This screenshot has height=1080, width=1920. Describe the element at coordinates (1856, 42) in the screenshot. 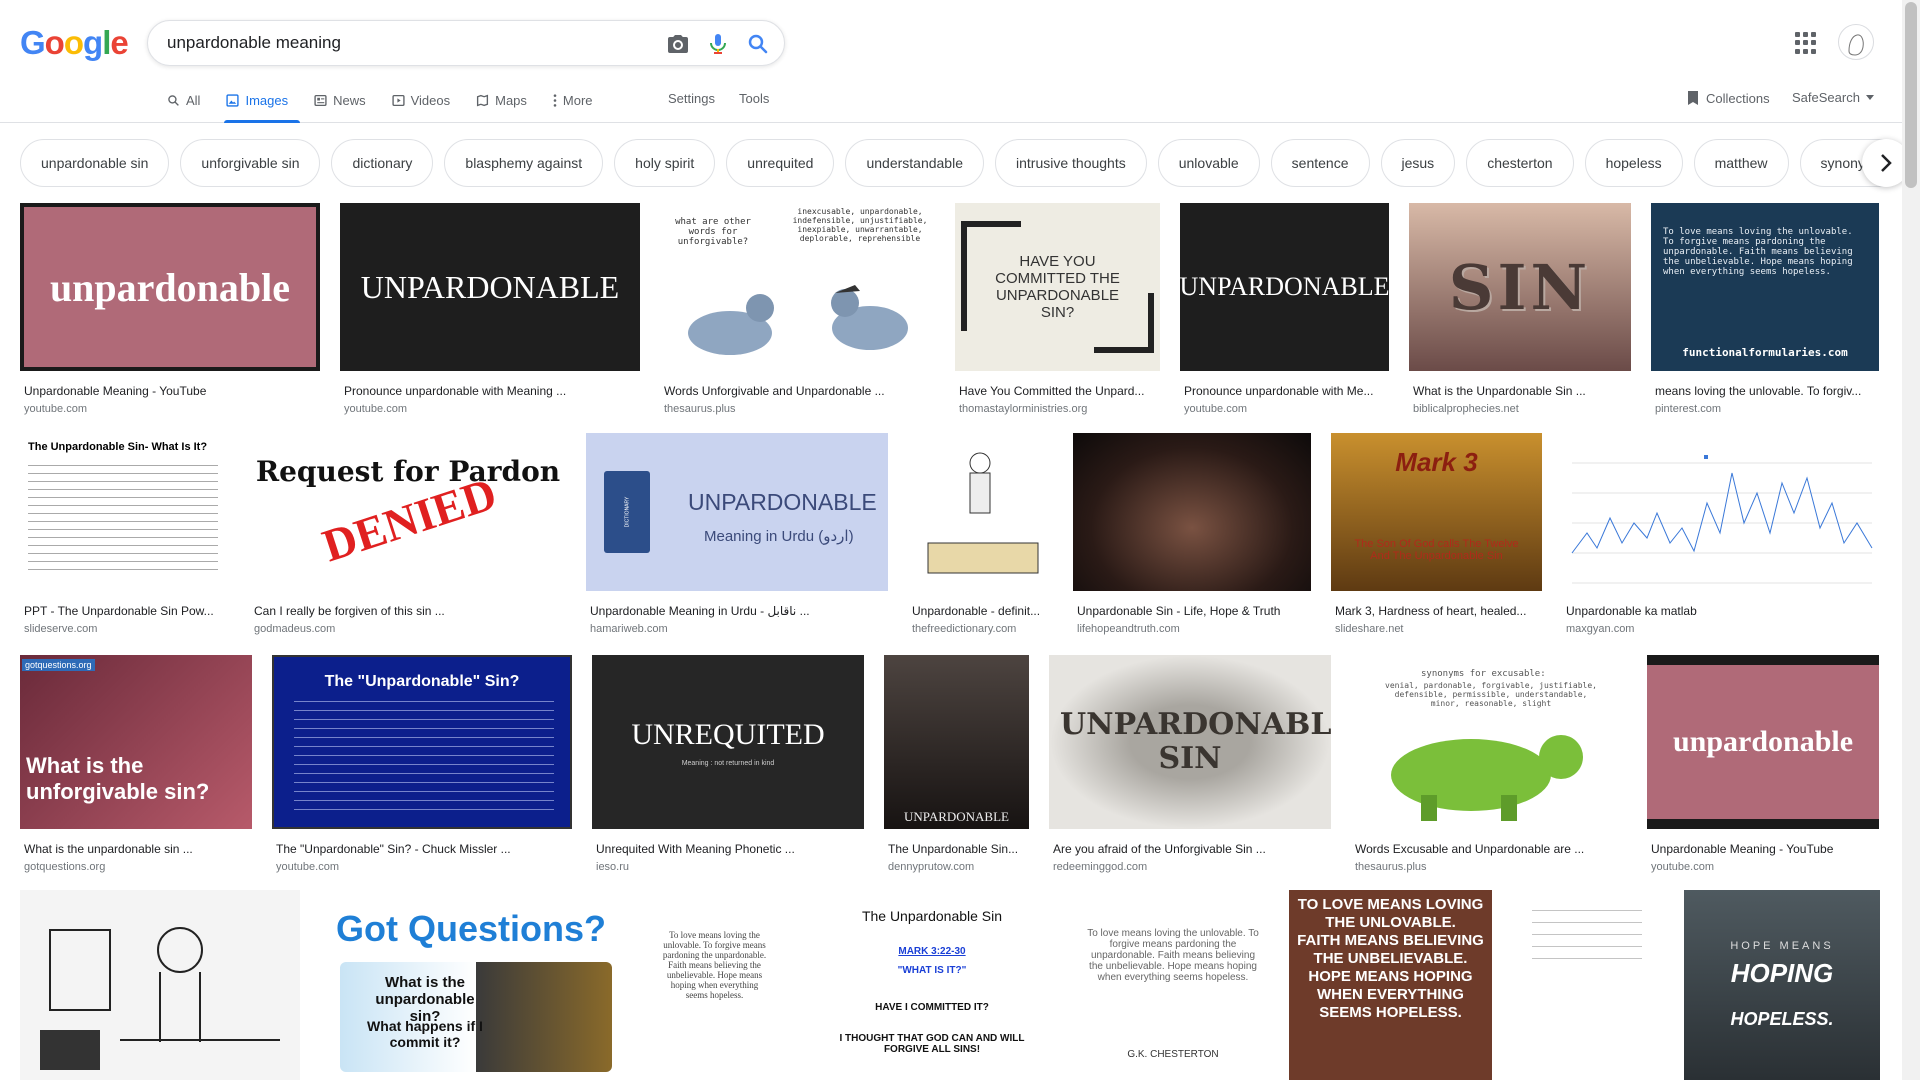

I see `avatar` at that location.